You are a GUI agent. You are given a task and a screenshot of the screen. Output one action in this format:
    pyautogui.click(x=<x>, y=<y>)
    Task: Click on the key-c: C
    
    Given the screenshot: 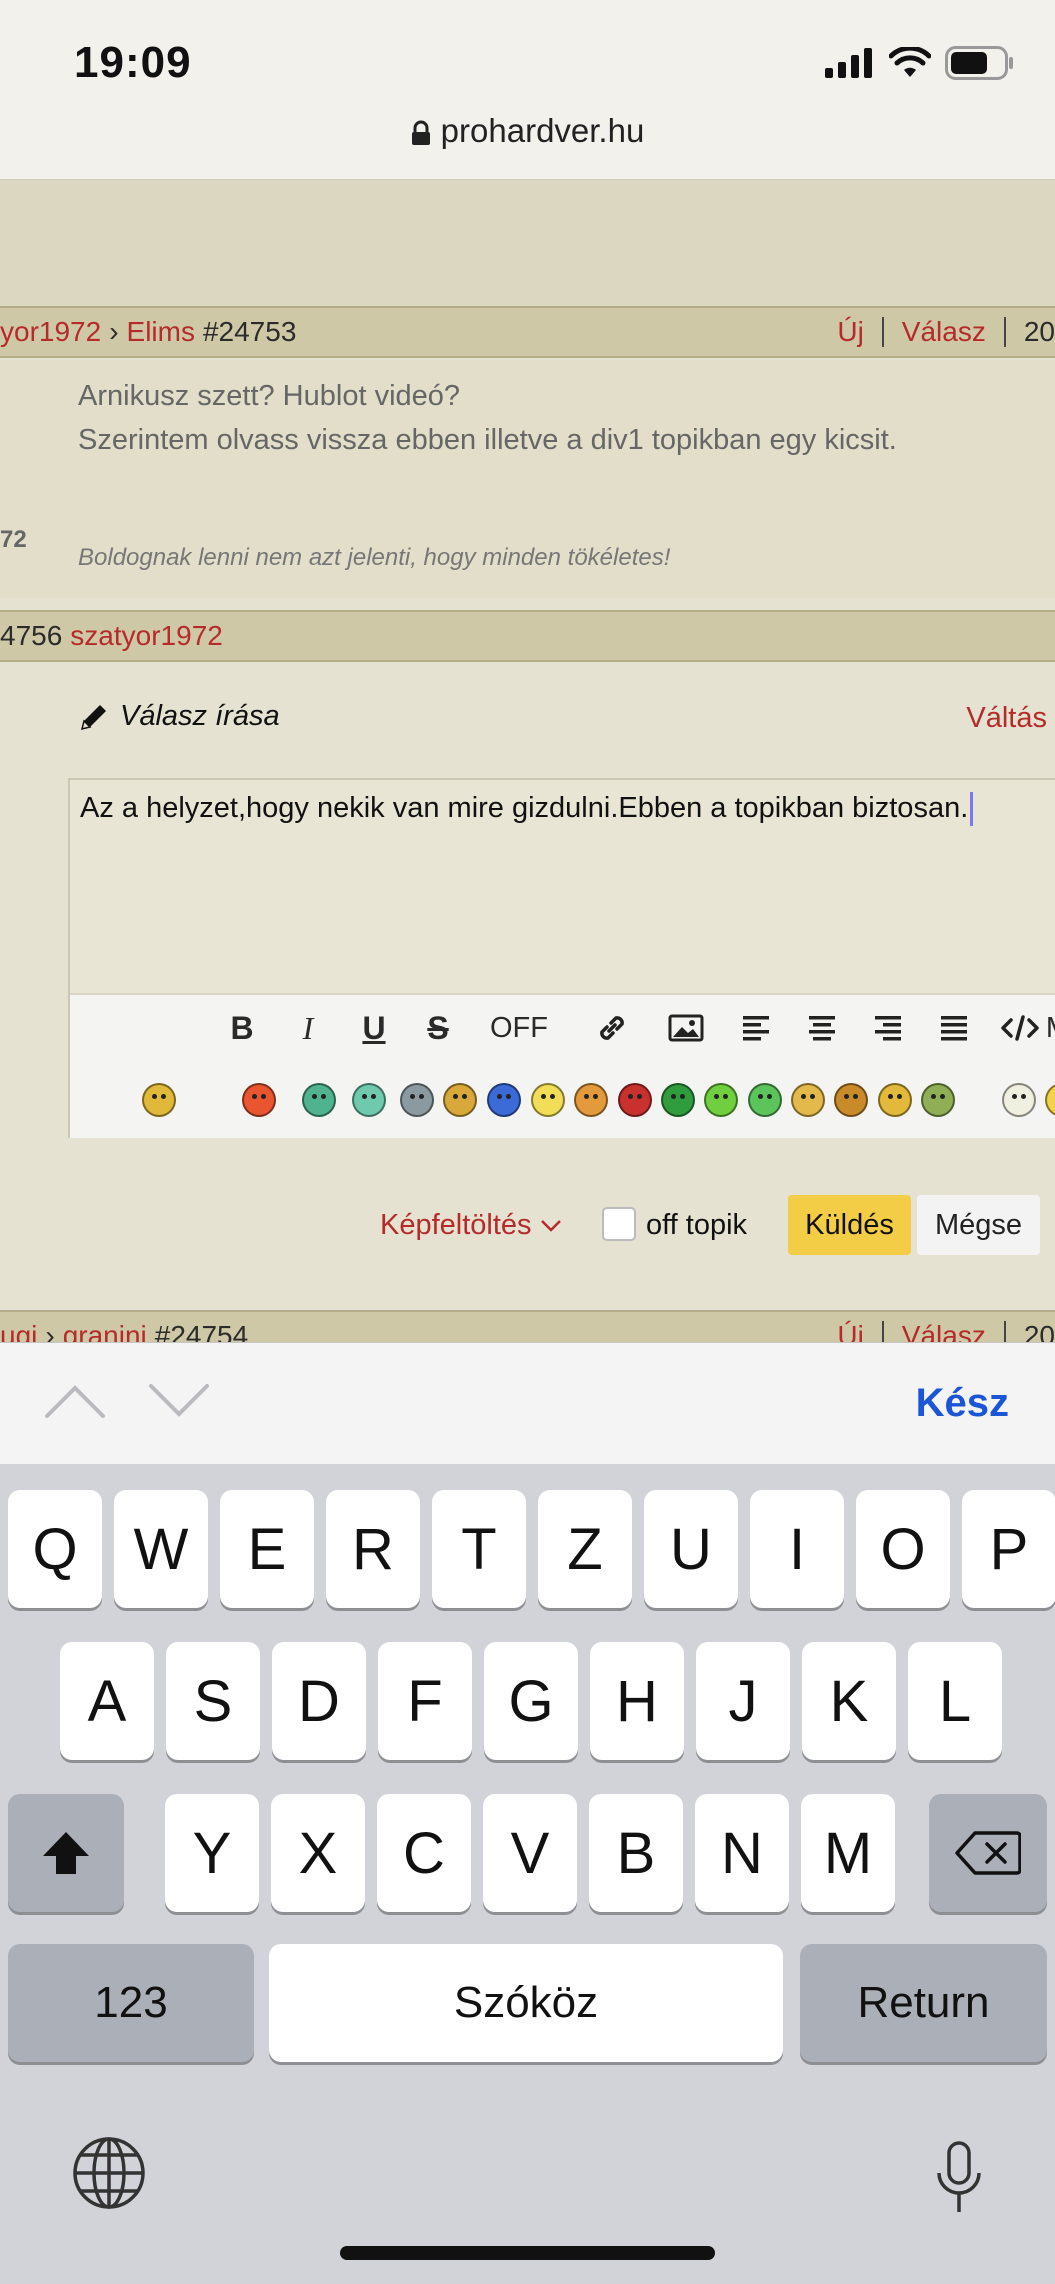 What is the action you would take?
    pyautogui.click(x=424, y=1853)
    